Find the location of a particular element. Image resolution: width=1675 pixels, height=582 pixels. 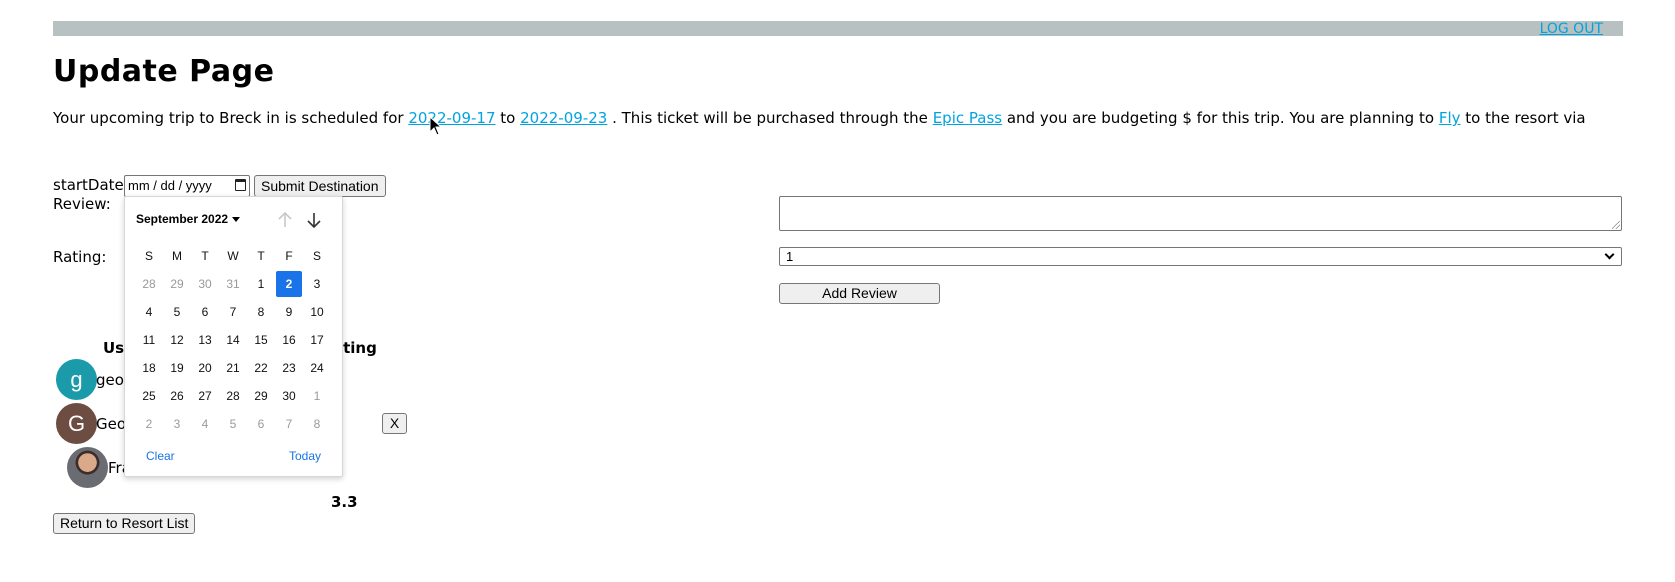

calendar-icon is located at coordinates (240, 185).